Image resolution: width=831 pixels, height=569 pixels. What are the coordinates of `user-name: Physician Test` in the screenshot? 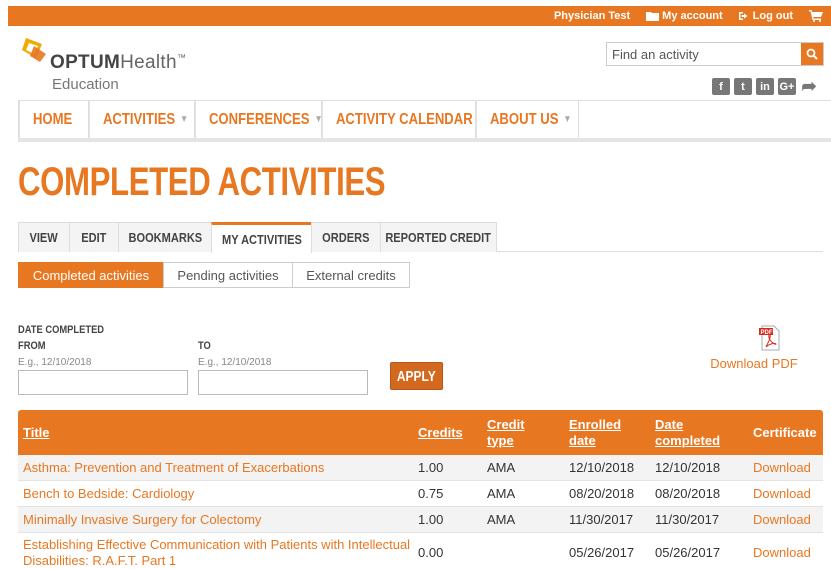 It's located at (592, 16).